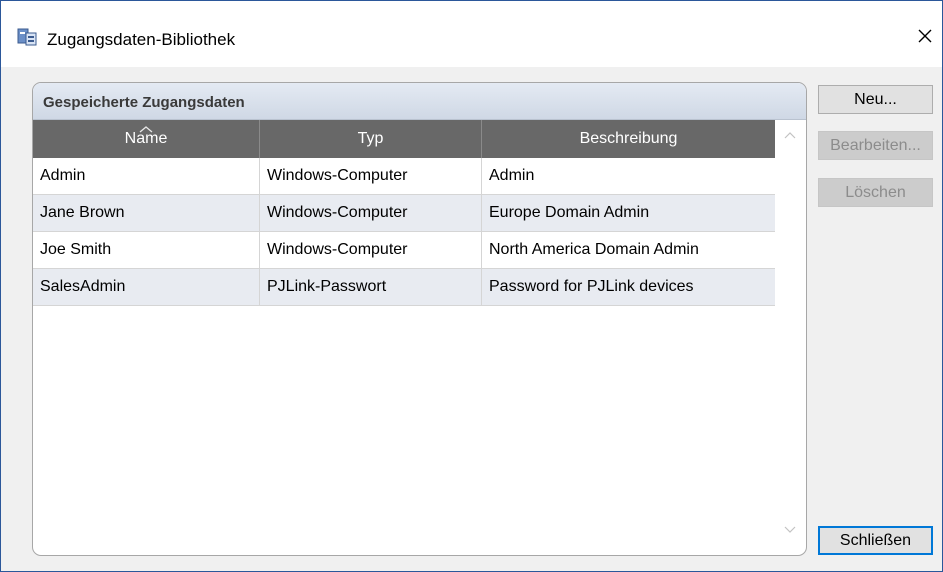  I want to click on cell-type: PJLink-Passwort, so click(371, 287).